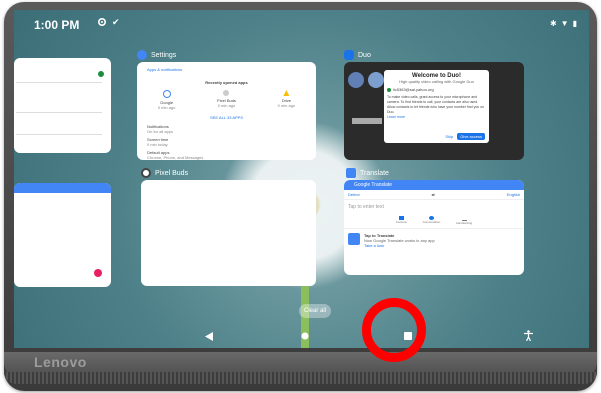  What do you see at coordinates (553, 23) in the screenshot?
I see `bluetooth-icon: ✱` at bounding box center [553, 23].